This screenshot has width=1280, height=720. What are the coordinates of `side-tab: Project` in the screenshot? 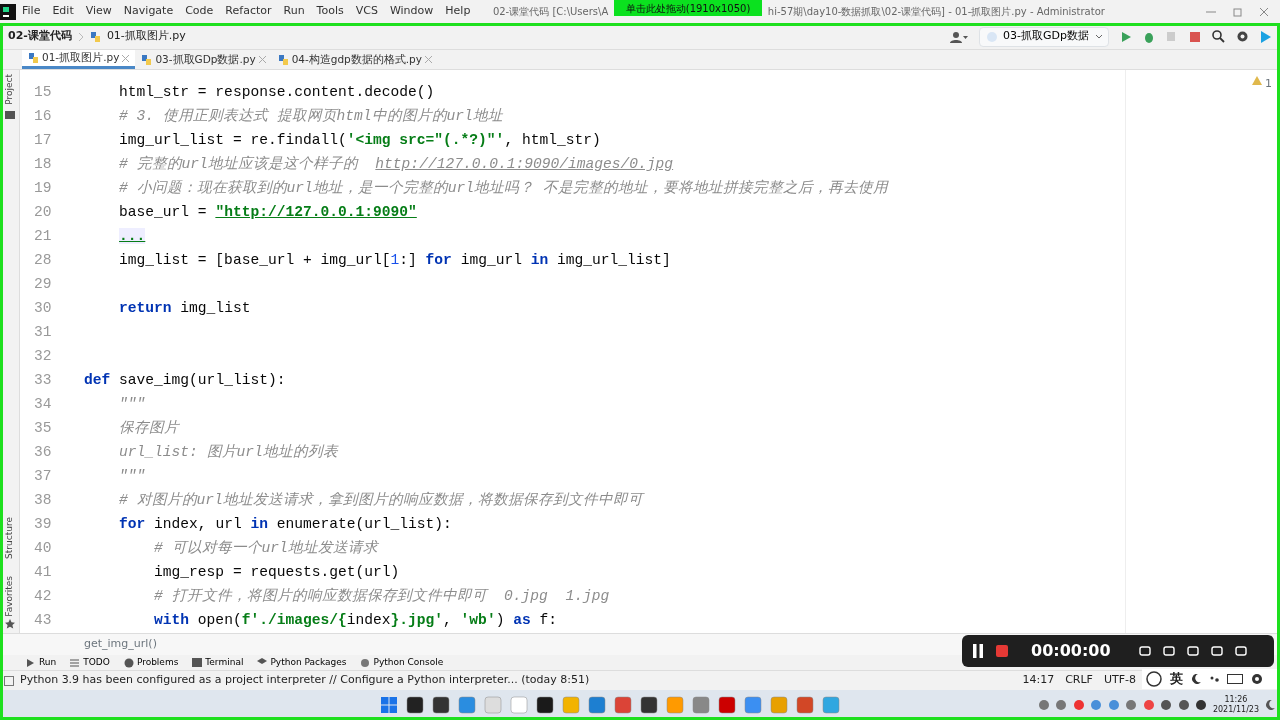 It's located at (9, 89).